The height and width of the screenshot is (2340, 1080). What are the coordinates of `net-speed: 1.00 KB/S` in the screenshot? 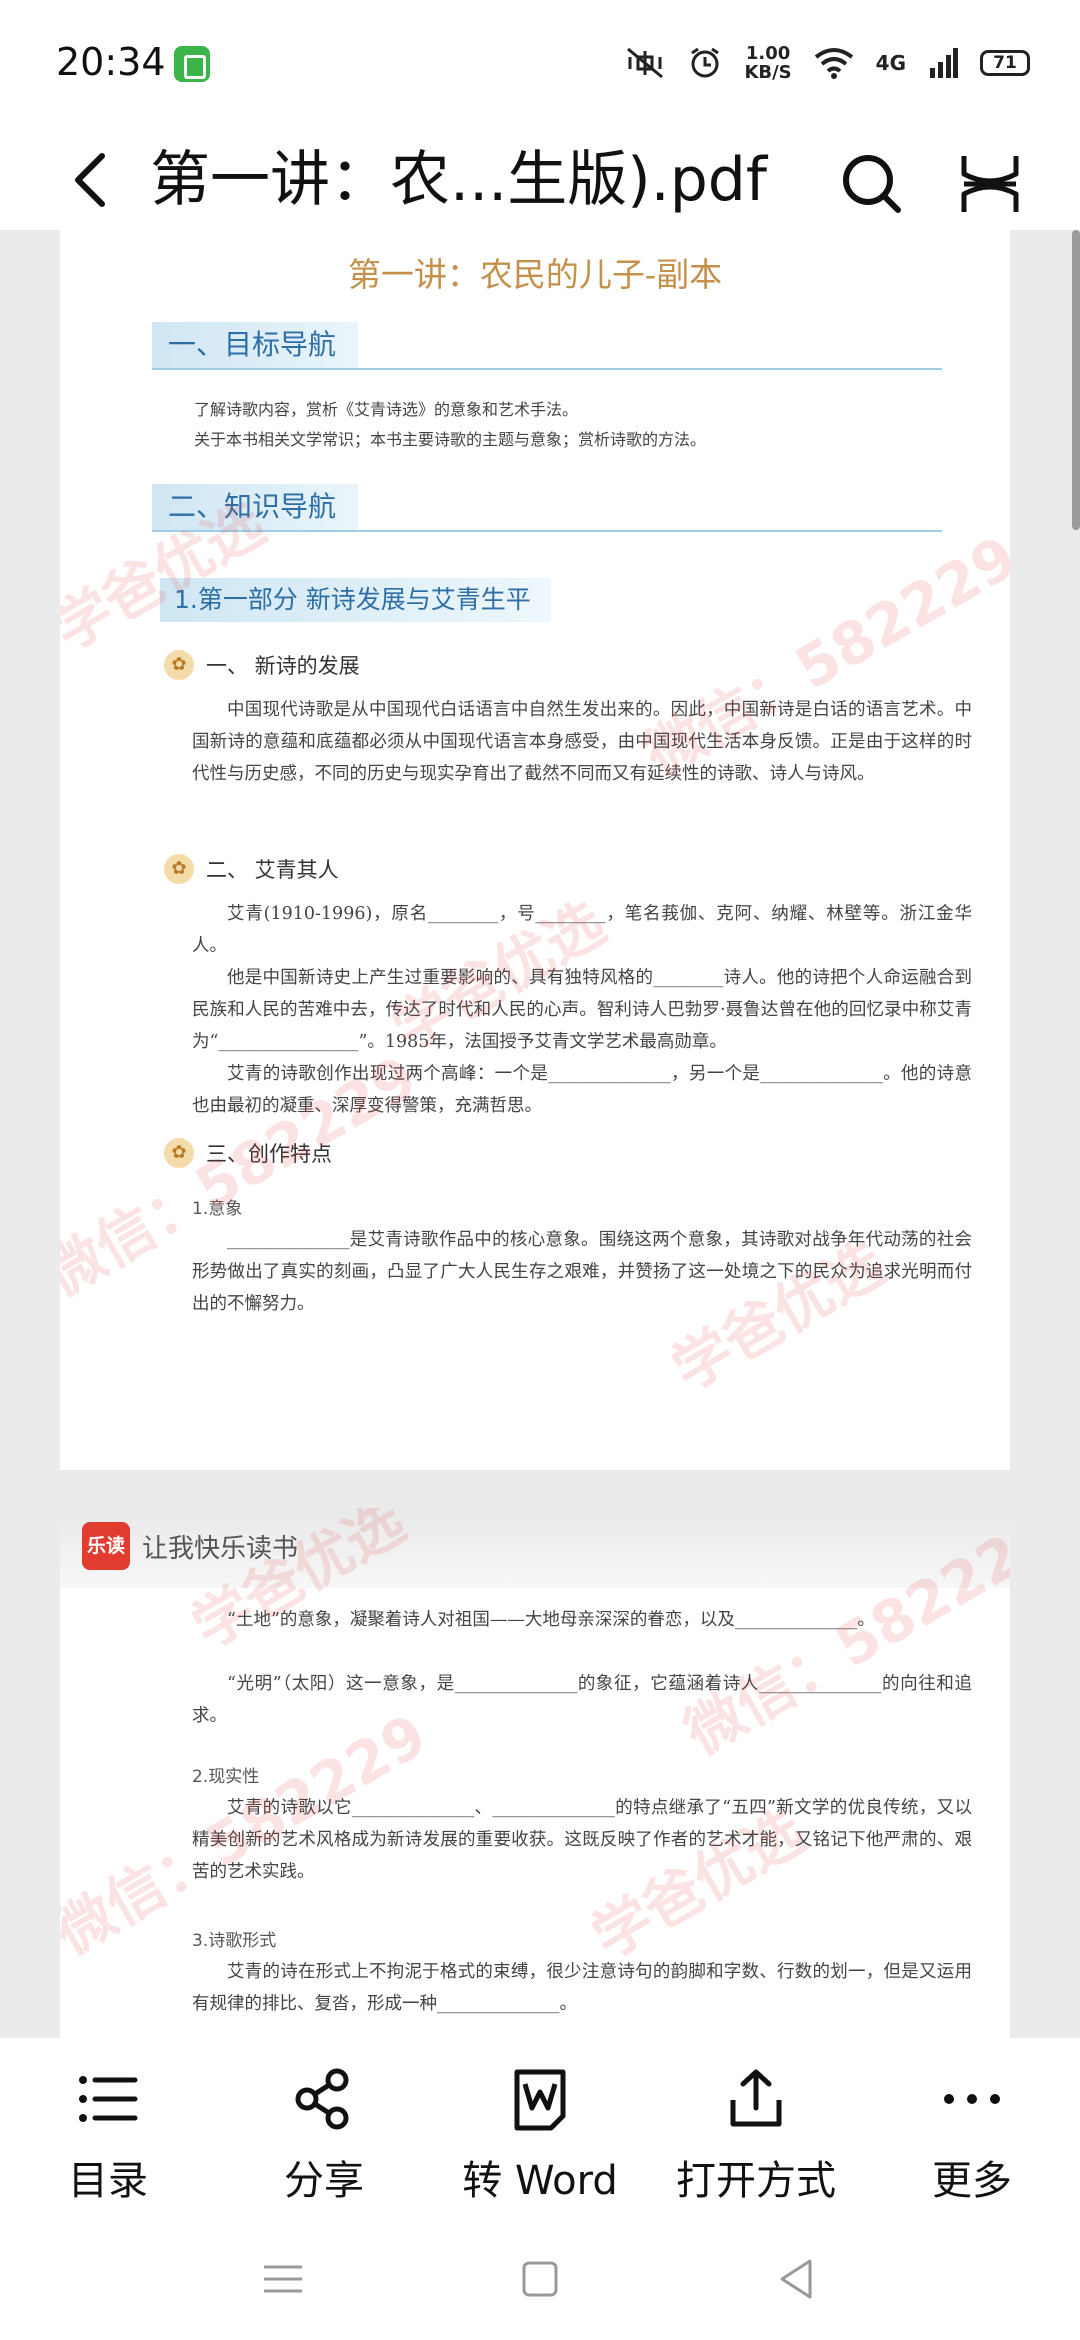 It's located at (767, 63).